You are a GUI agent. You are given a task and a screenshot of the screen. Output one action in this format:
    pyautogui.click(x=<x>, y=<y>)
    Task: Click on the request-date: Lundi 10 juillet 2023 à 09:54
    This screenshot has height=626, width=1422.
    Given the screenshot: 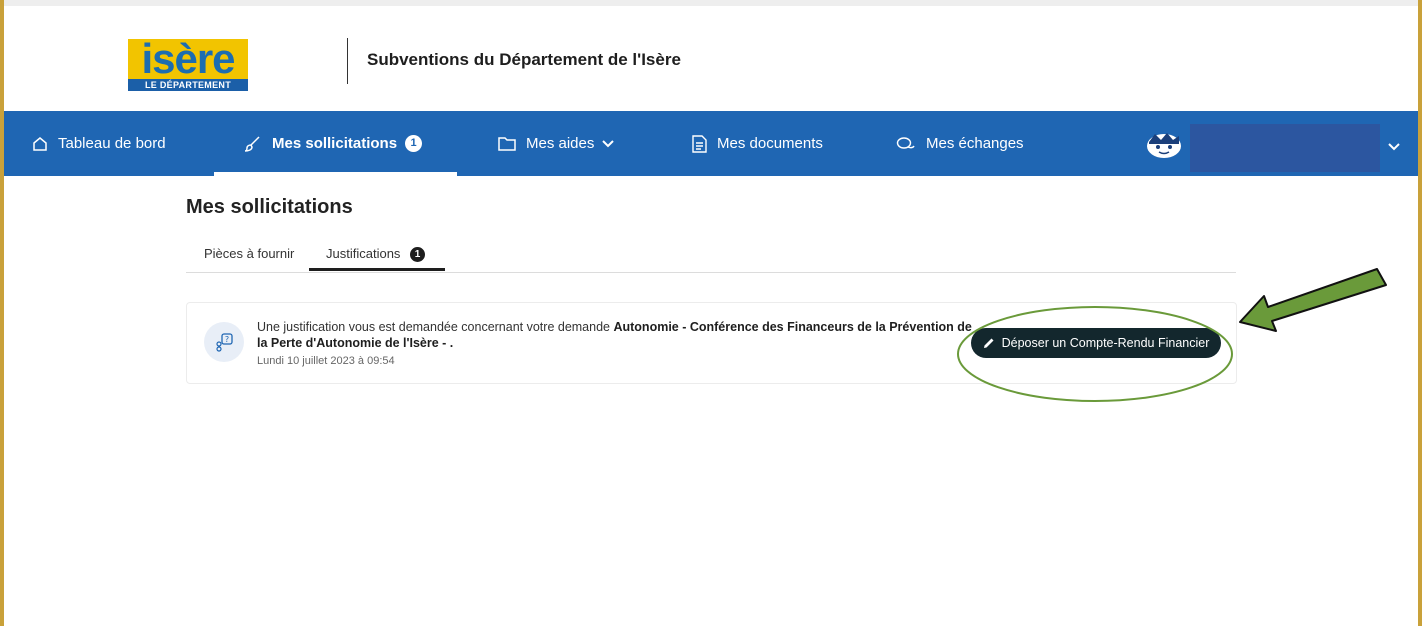 What is the action you would take?
    pyautogui.click(x=326, y=361)
    